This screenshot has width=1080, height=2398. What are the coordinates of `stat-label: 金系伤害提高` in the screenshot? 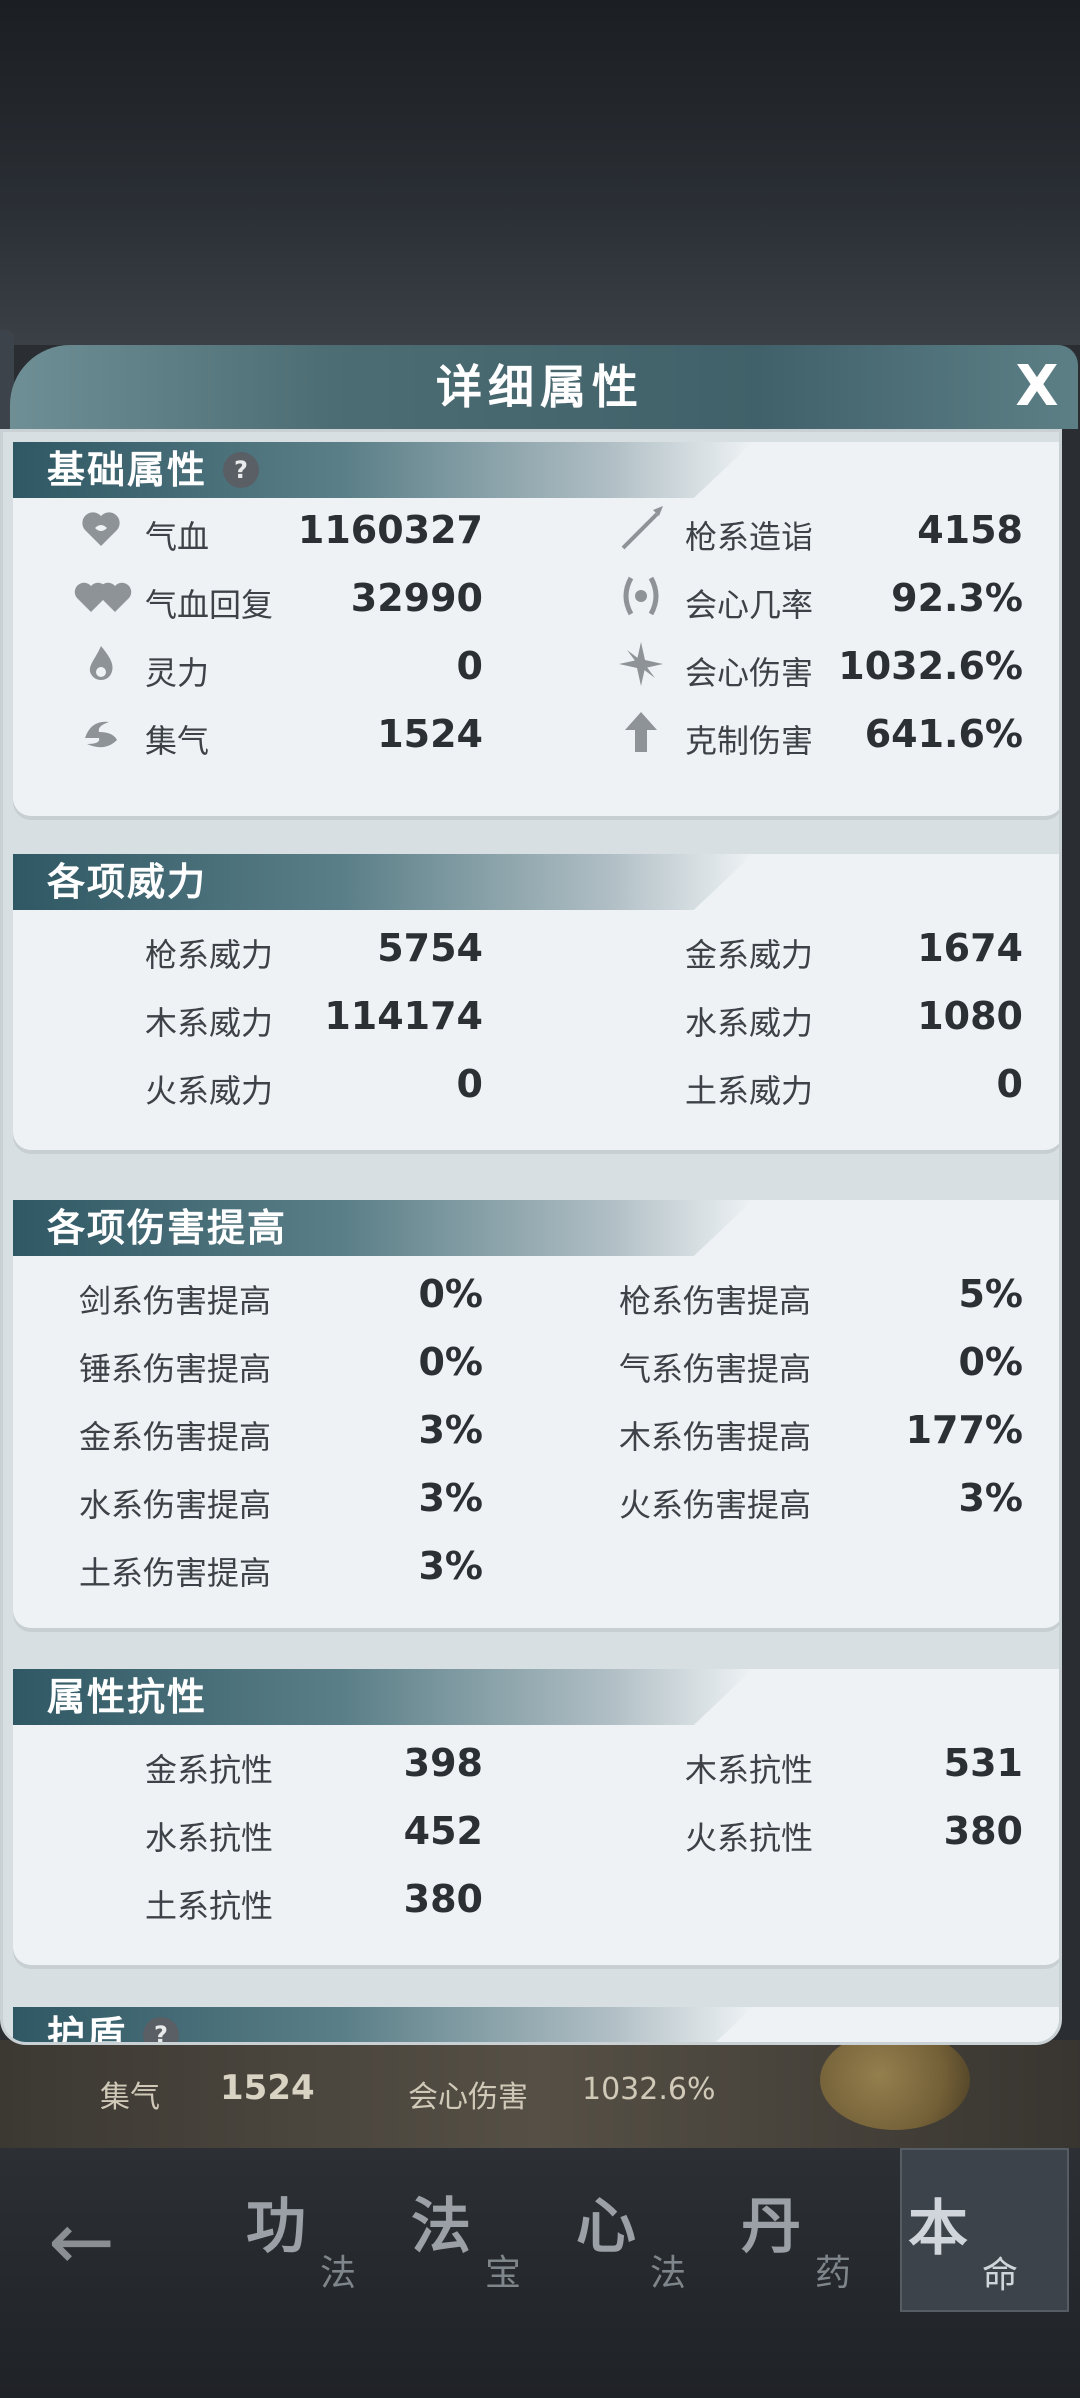 It's located at (175, 1437).